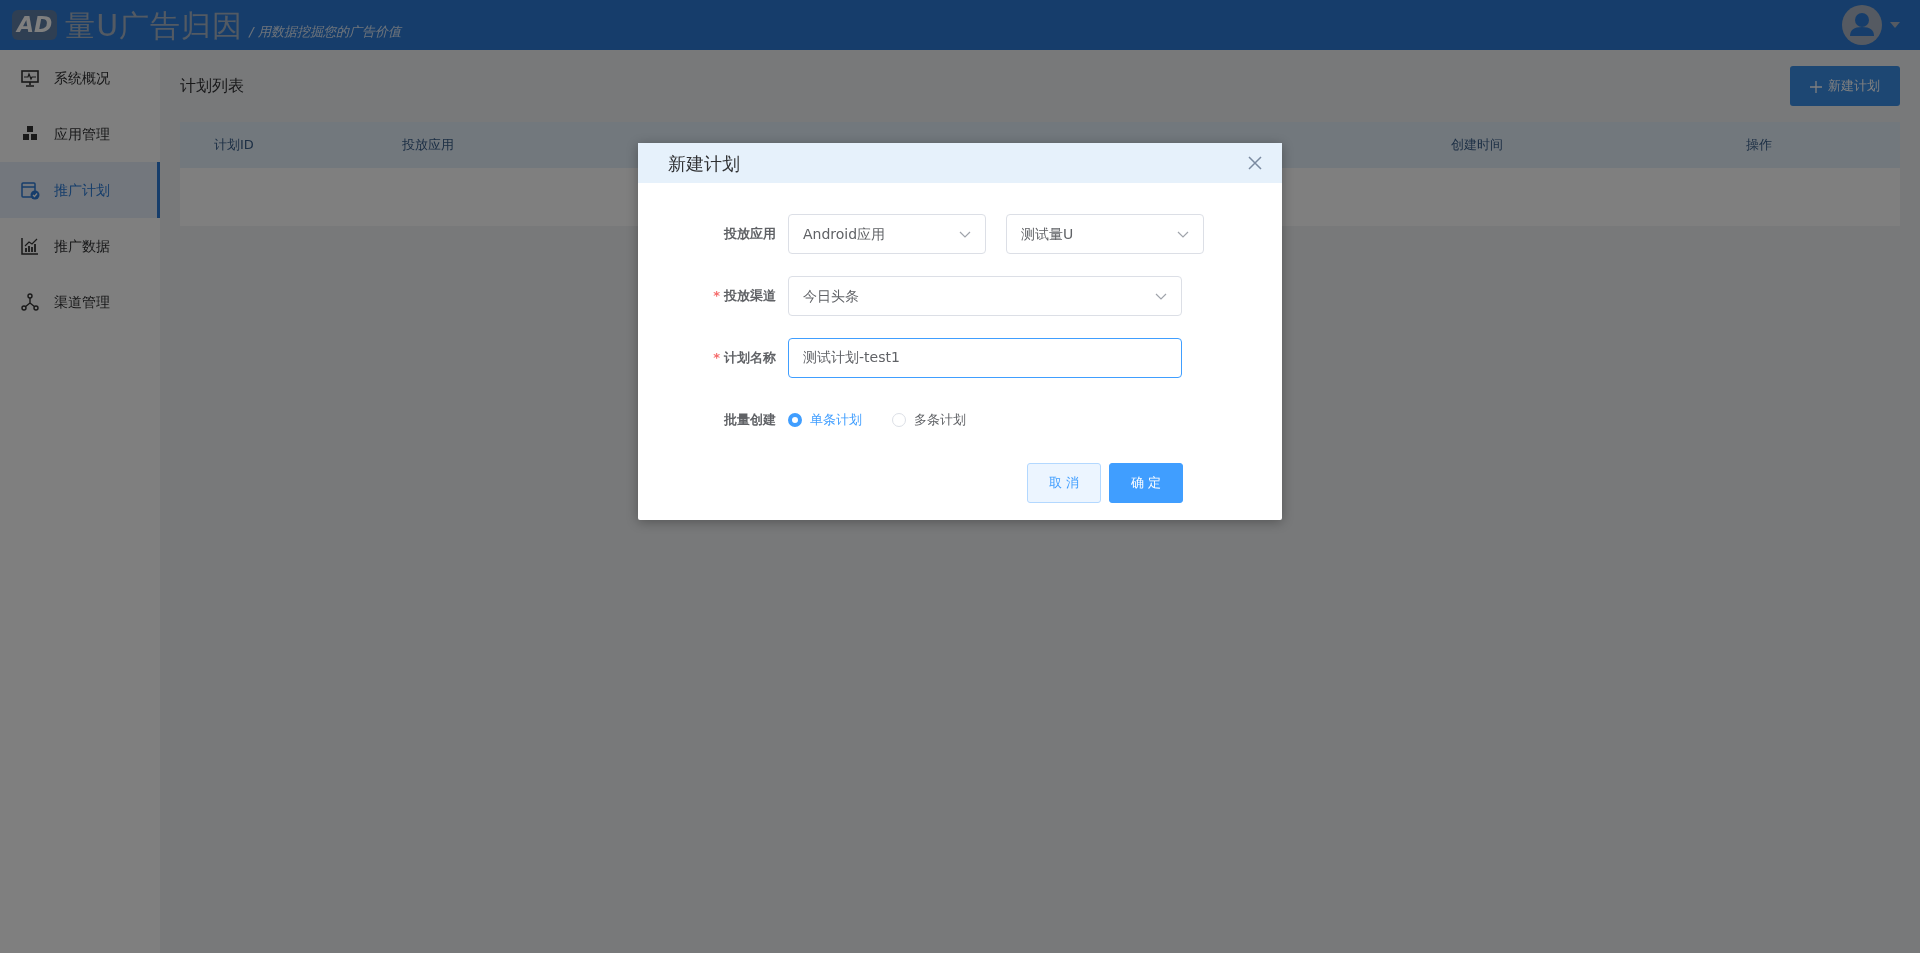  Describe the element at coordinates (154, 25) in the screenshot. I see `brand-name: 量U广告归因` at that location.